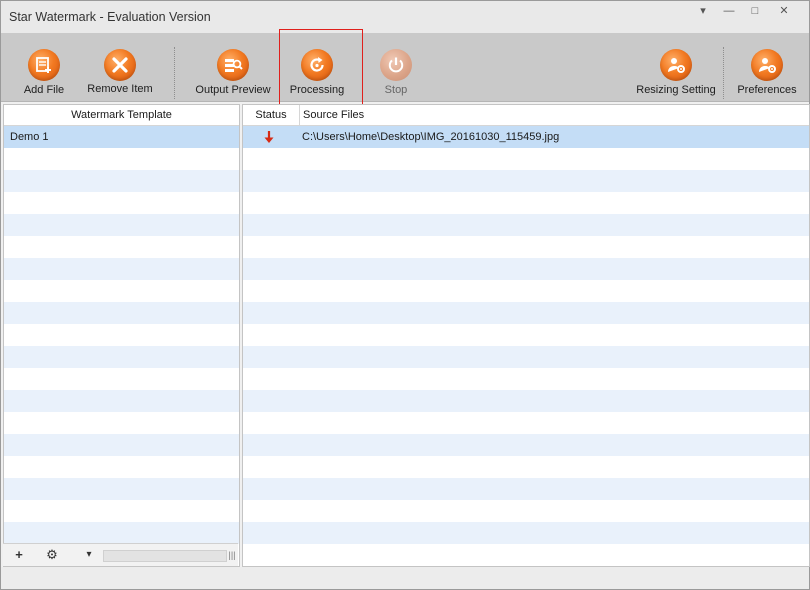  I want to click on stop-button: Stop, so click(396, 67).